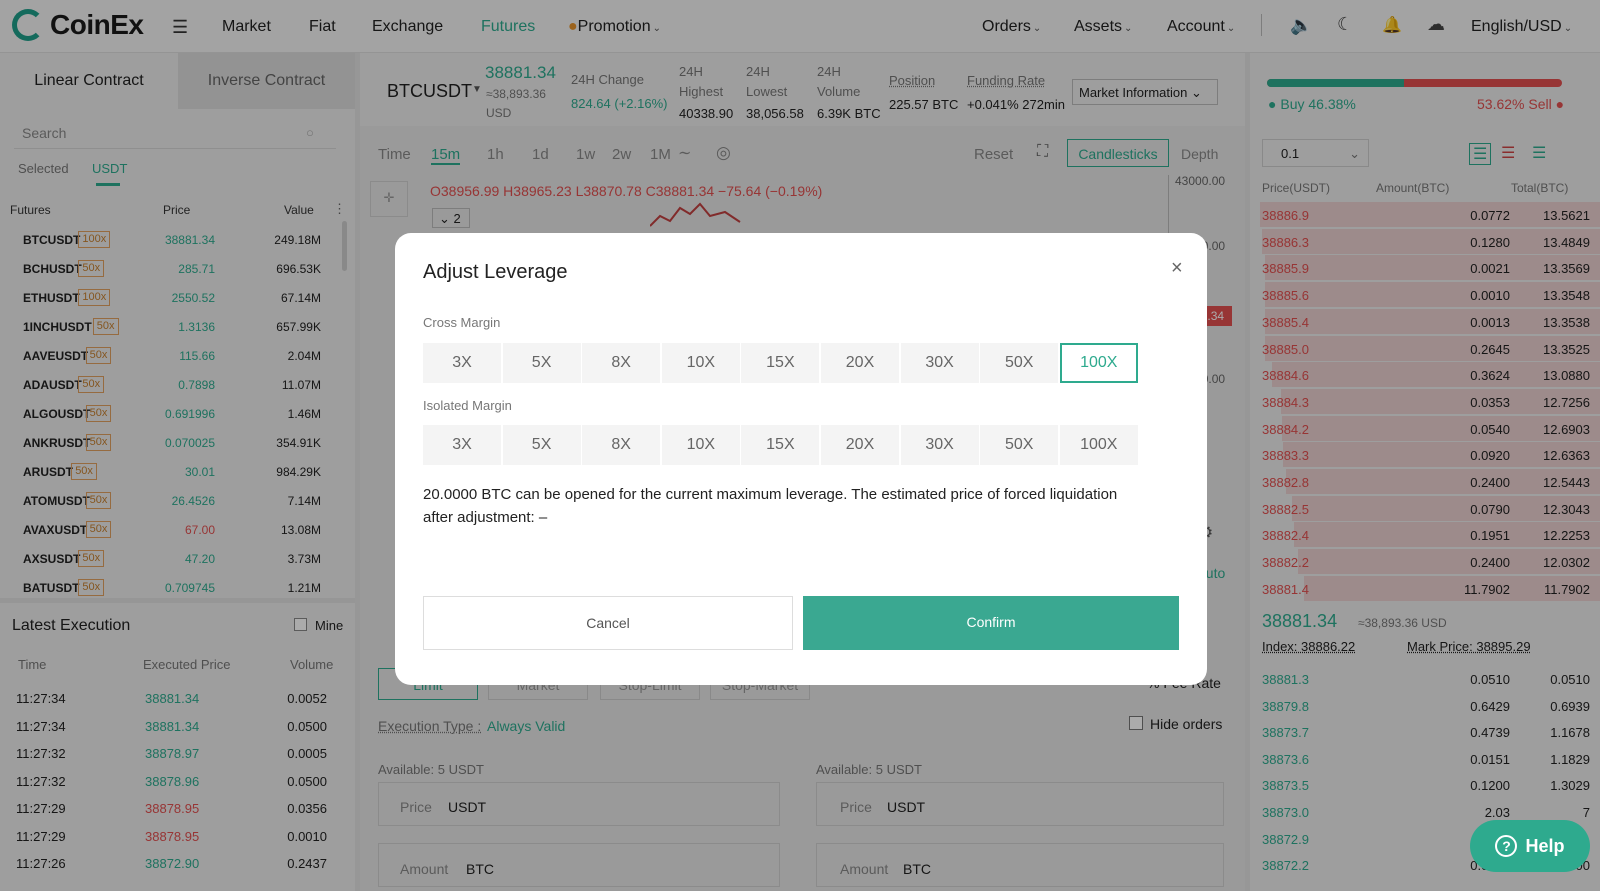 The width and height of the screenshot is (1600, 891). What do you see at coordinates (860, 363) in the screenshot?
I see `cross-option-20x: 20X` at bounding box center [860, 363].